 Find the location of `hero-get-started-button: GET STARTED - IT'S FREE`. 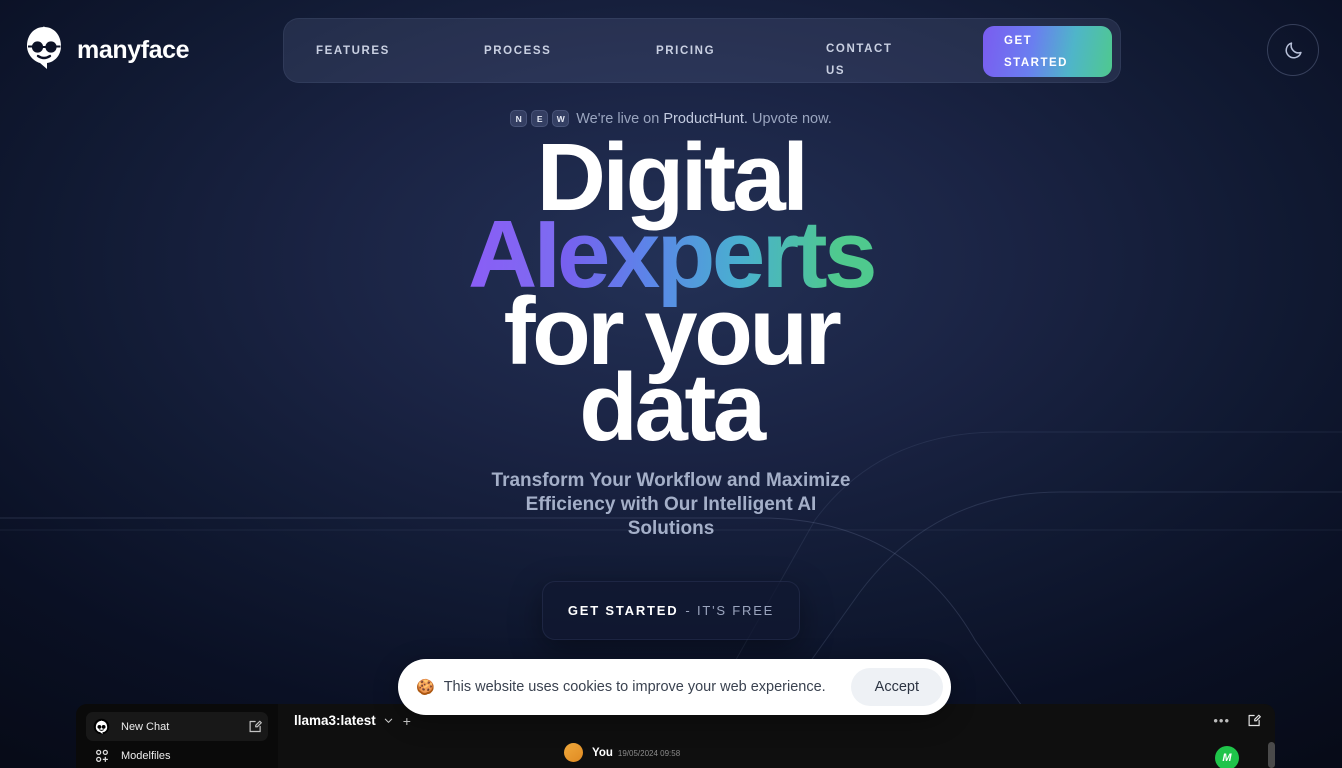

hero-get-started-button: GET STARTED - IT'S FREE is located at coordinates (671, 610).